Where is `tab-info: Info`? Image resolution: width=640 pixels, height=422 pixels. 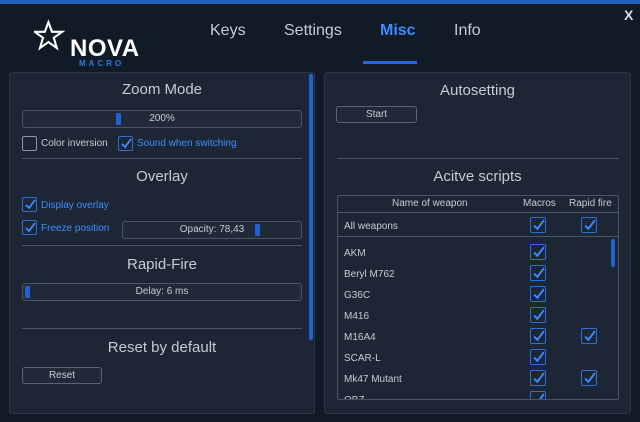
tab-info: Info is located at coordinates (467, 31).